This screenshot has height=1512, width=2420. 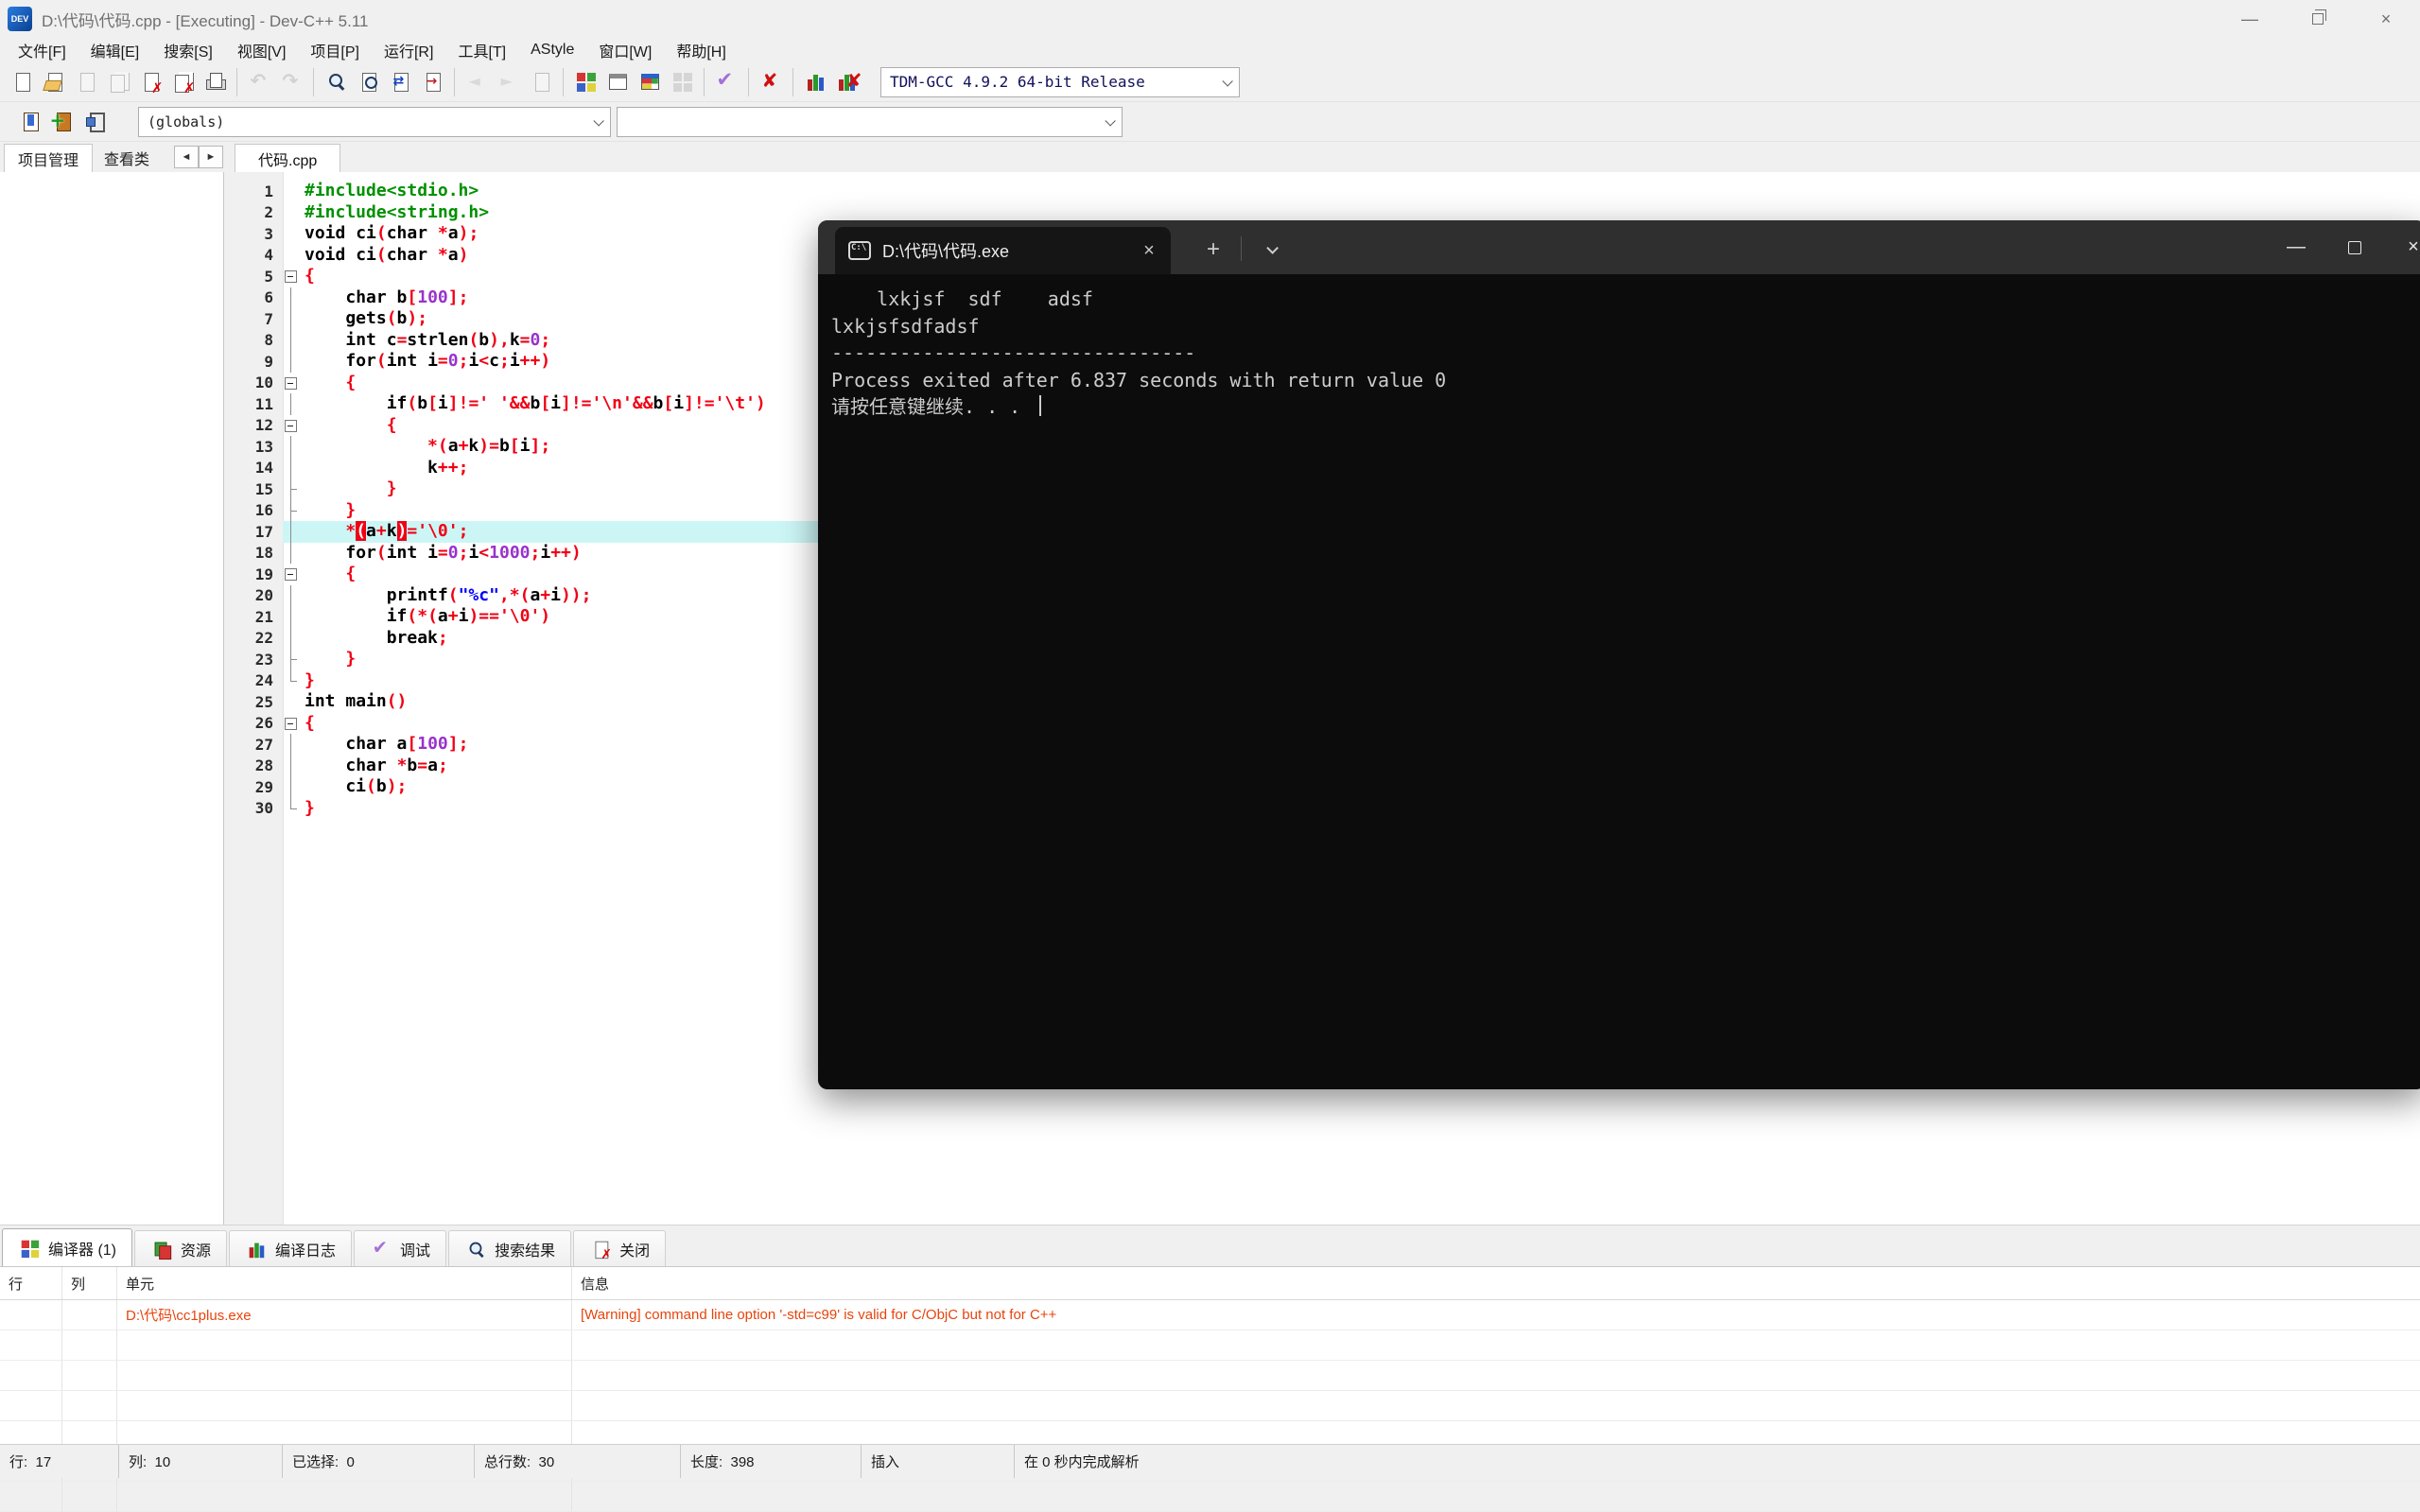 What do you see at coordinates (650, 82) in the screenshot?
I see `project-options-button` at bounding box center [650, 82].